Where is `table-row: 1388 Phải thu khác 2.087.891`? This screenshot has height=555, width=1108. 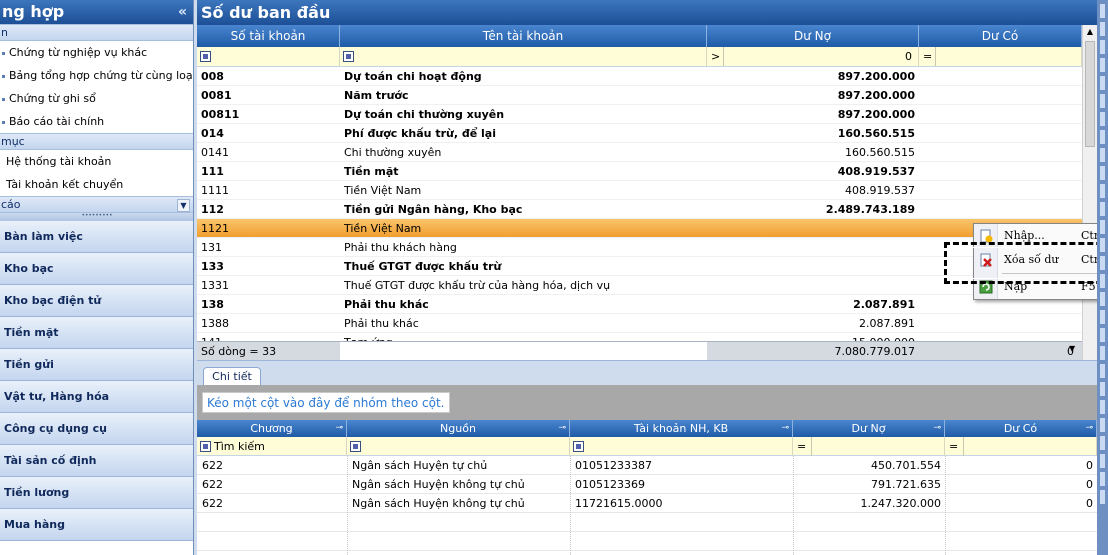 table-row: 1388 Phải thu khác 2.087.891 is located at coordinates (639, 323).